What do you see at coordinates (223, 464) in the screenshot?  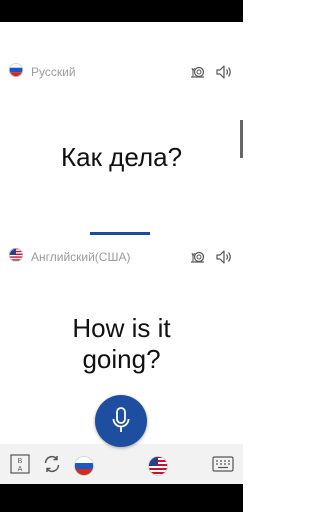 I see `keyboard-icon` at bounding box center [223, 464].